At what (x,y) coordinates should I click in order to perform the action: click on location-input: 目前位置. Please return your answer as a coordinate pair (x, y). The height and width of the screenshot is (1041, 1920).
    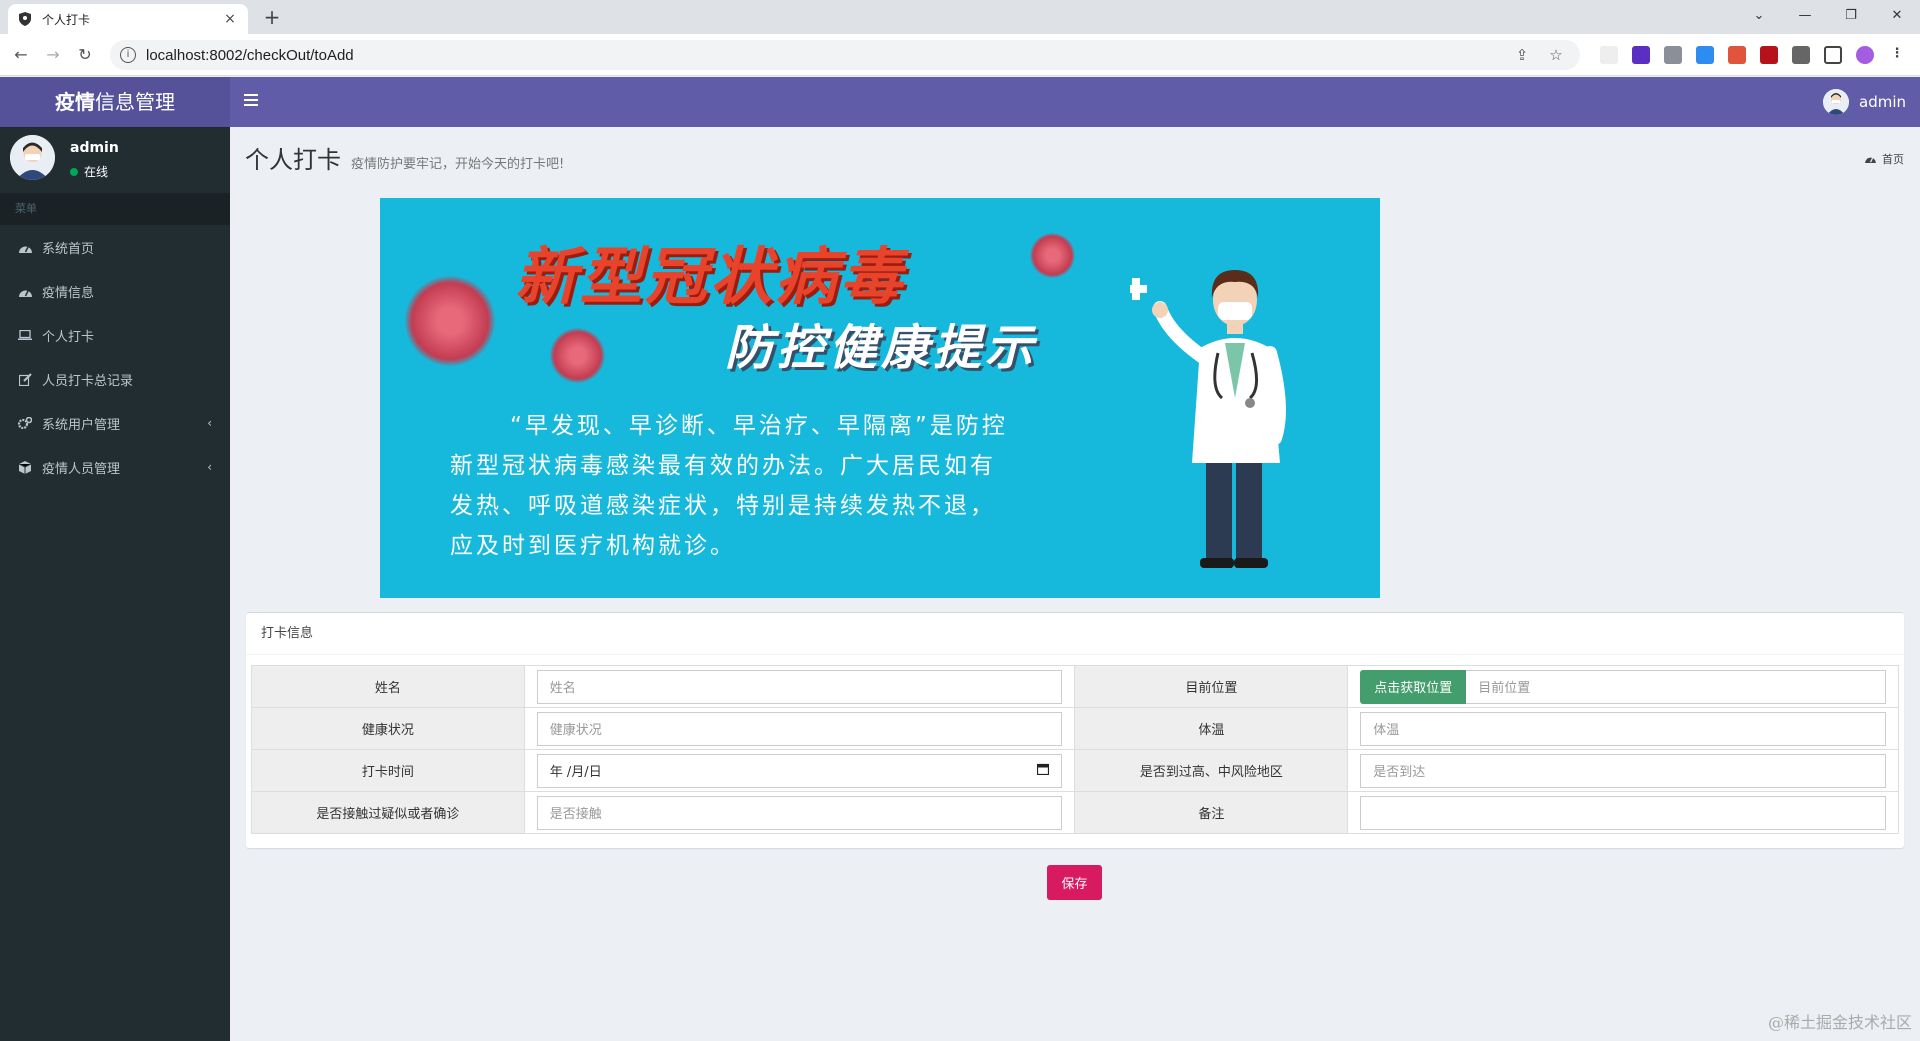
    Looking at the image, I should click on (1676, 686).